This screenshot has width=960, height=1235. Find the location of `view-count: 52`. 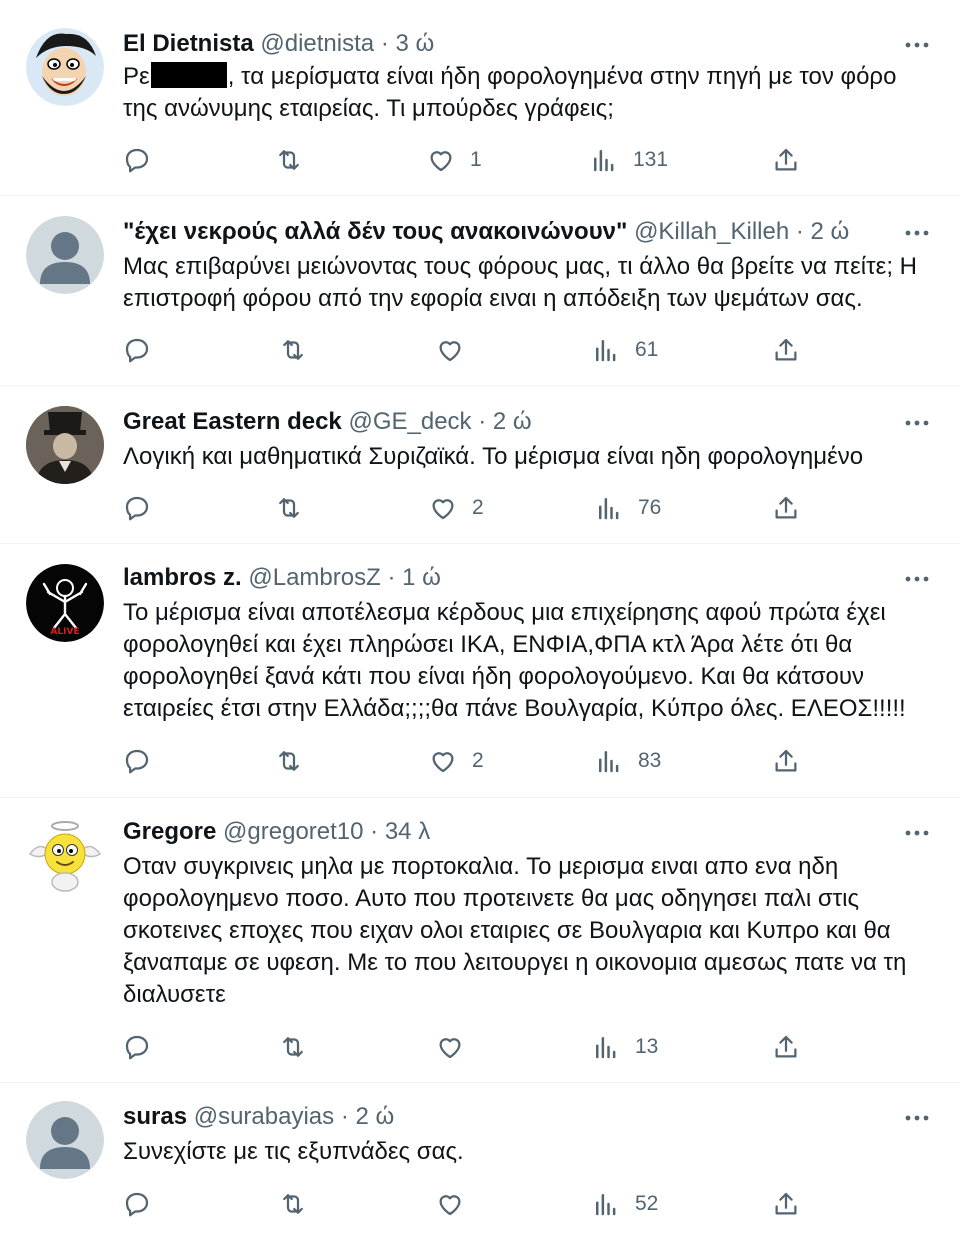

view-count: 52 is located at coordinates (647, 1203).